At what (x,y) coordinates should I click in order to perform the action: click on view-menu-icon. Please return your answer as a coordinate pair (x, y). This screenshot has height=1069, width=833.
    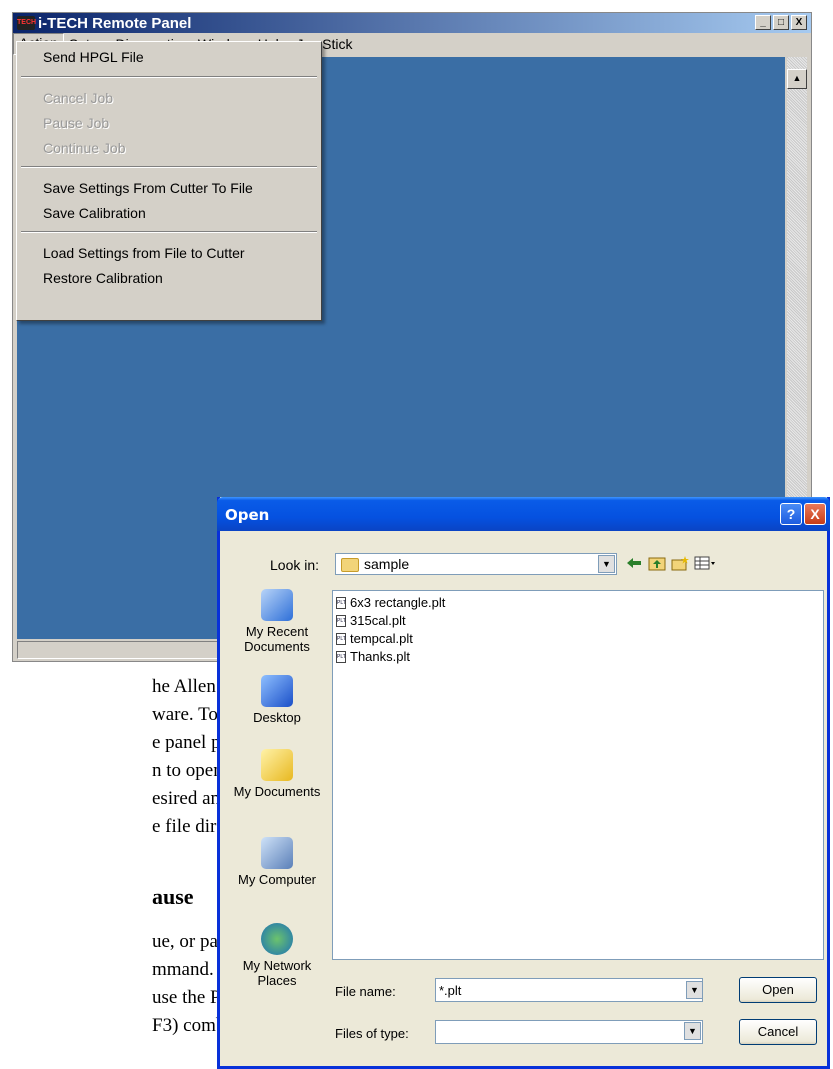
    Looking at the image, I should click on (705, 563).